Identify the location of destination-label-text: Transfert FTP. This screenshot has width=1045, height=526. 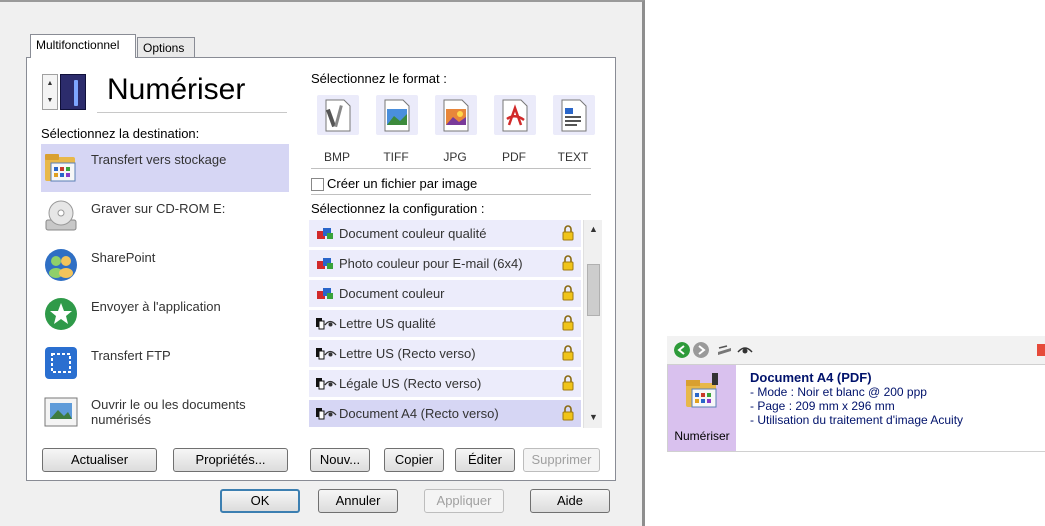
(131, 355).